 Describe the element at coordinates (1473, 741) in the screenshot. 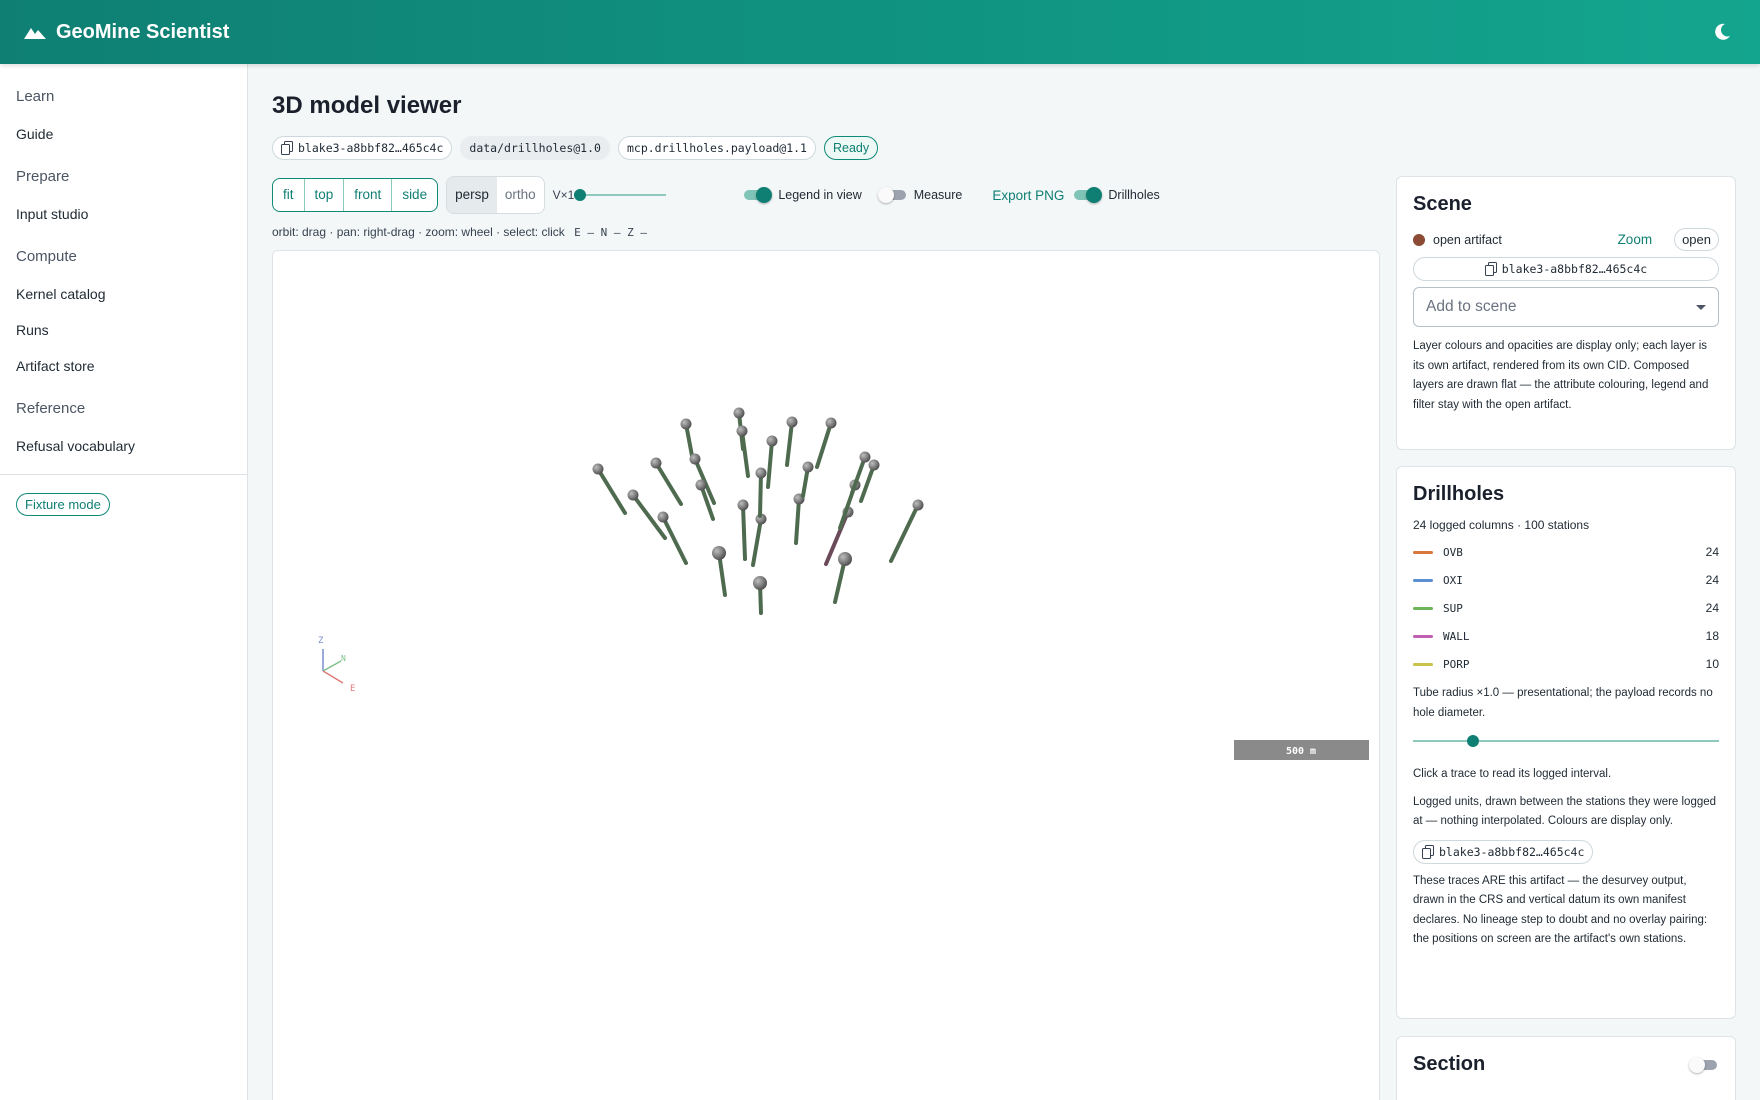

I see `radius-slider-knob` at that location.